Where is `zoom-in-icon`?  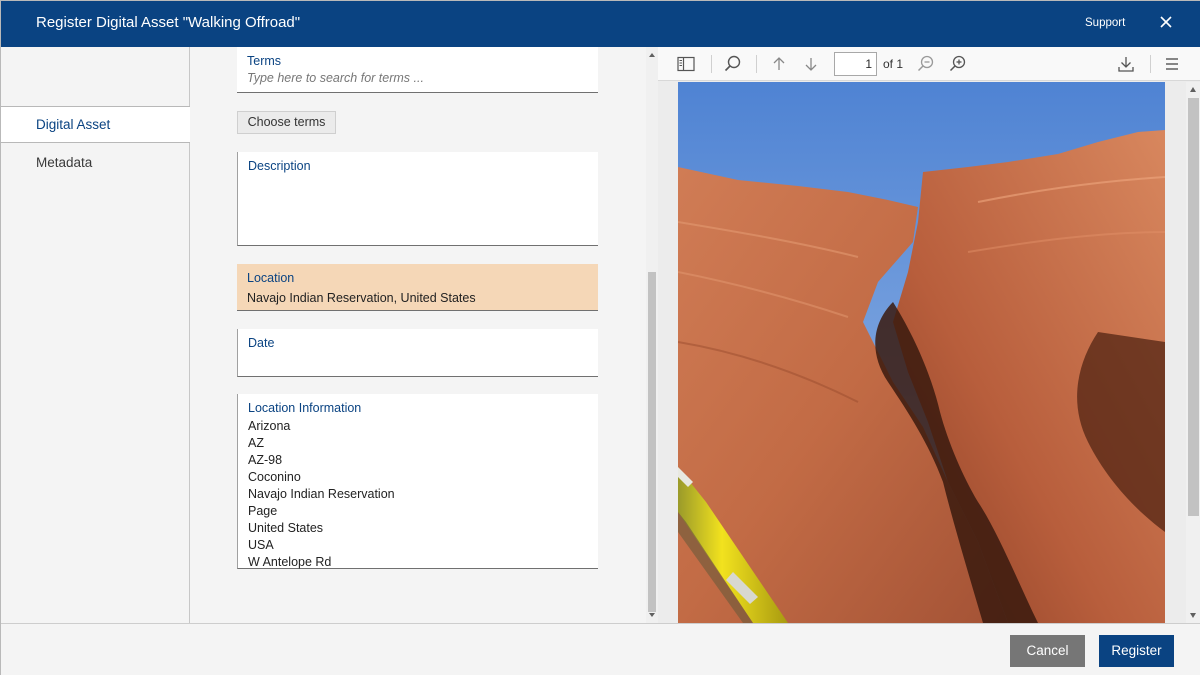 zoom-in-icon is located at coordinates (958, 64).